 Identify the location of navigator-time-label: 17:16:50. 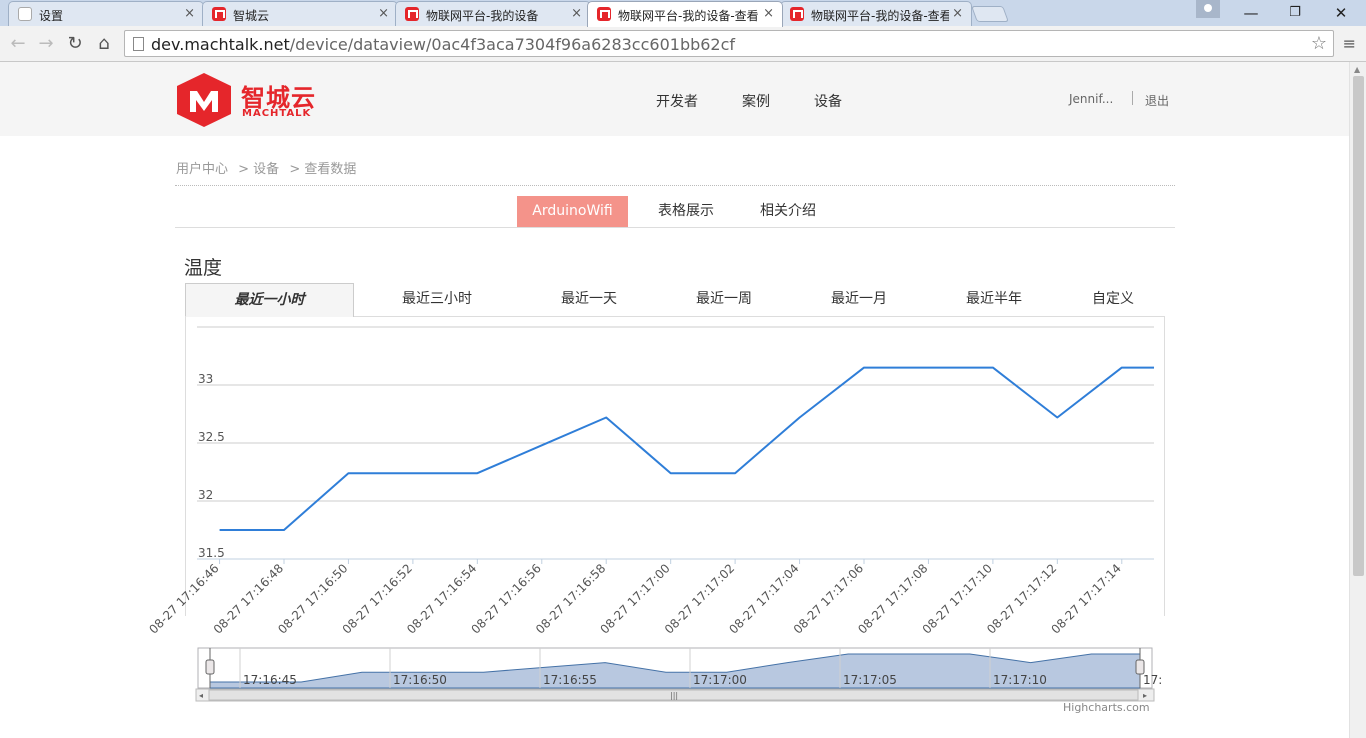
(420, 680).